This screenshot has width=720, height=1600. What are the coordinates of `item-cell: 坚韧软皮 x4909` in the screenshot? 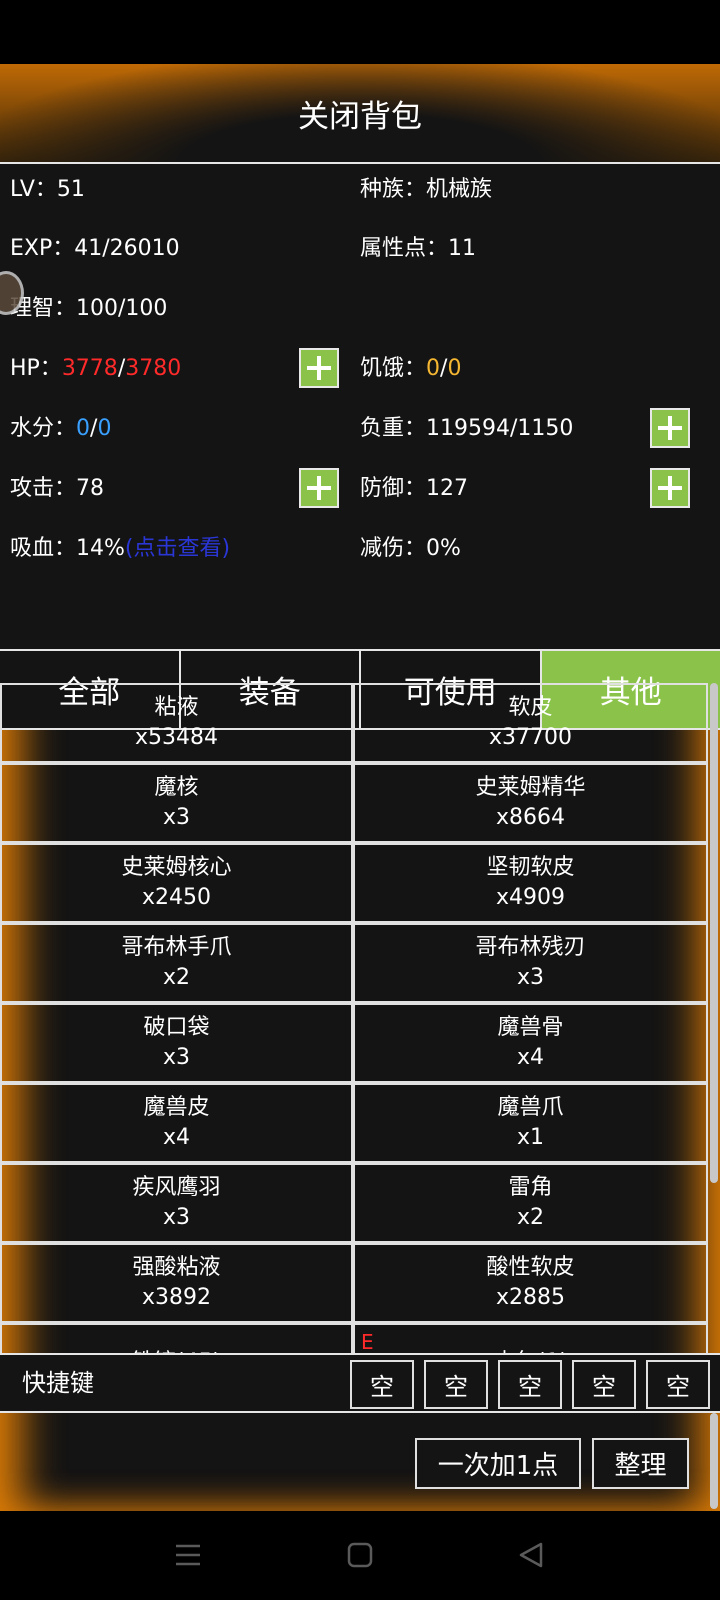 It's located at (530, 883).